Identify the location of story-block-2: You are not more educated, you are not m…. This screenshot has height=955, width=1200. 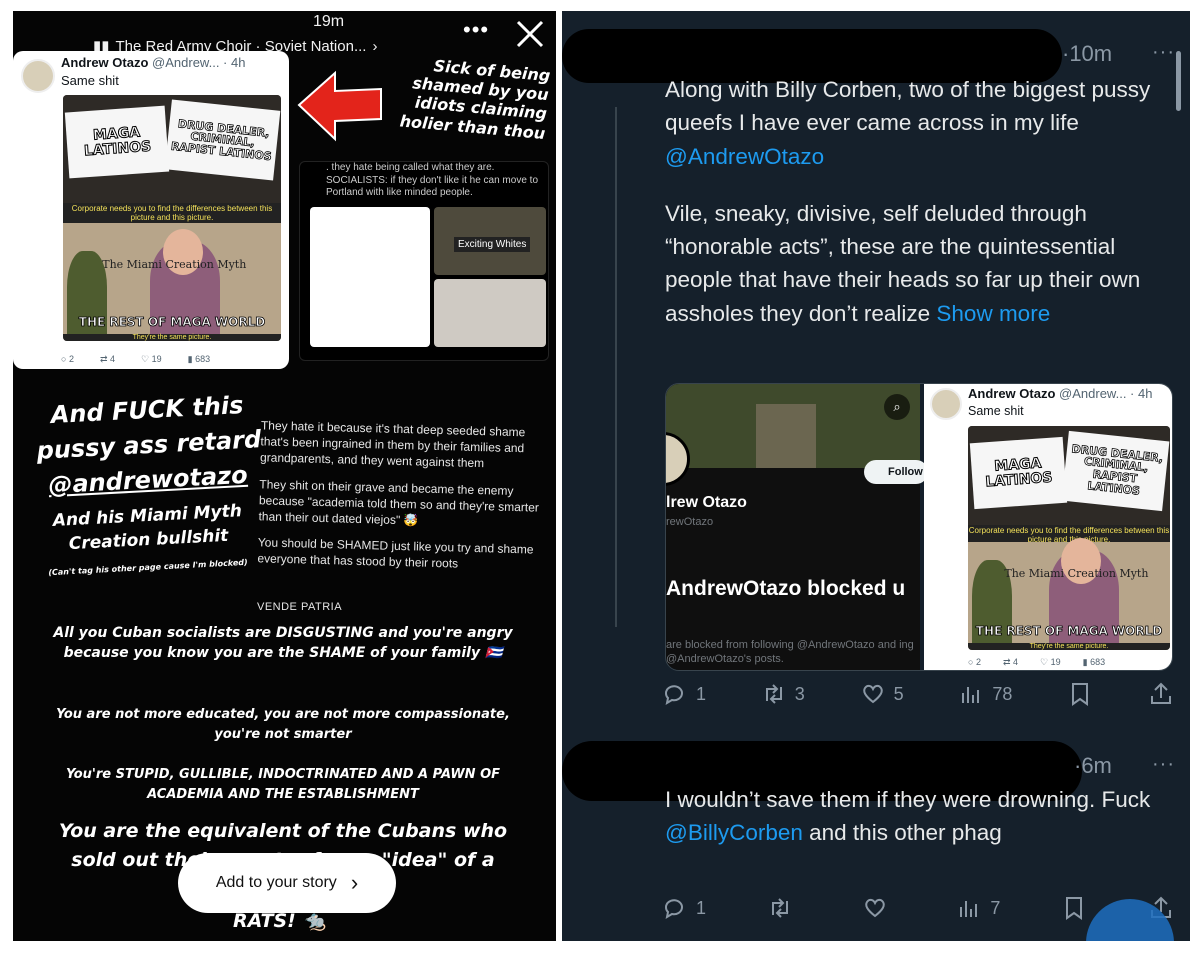
(283, 724).